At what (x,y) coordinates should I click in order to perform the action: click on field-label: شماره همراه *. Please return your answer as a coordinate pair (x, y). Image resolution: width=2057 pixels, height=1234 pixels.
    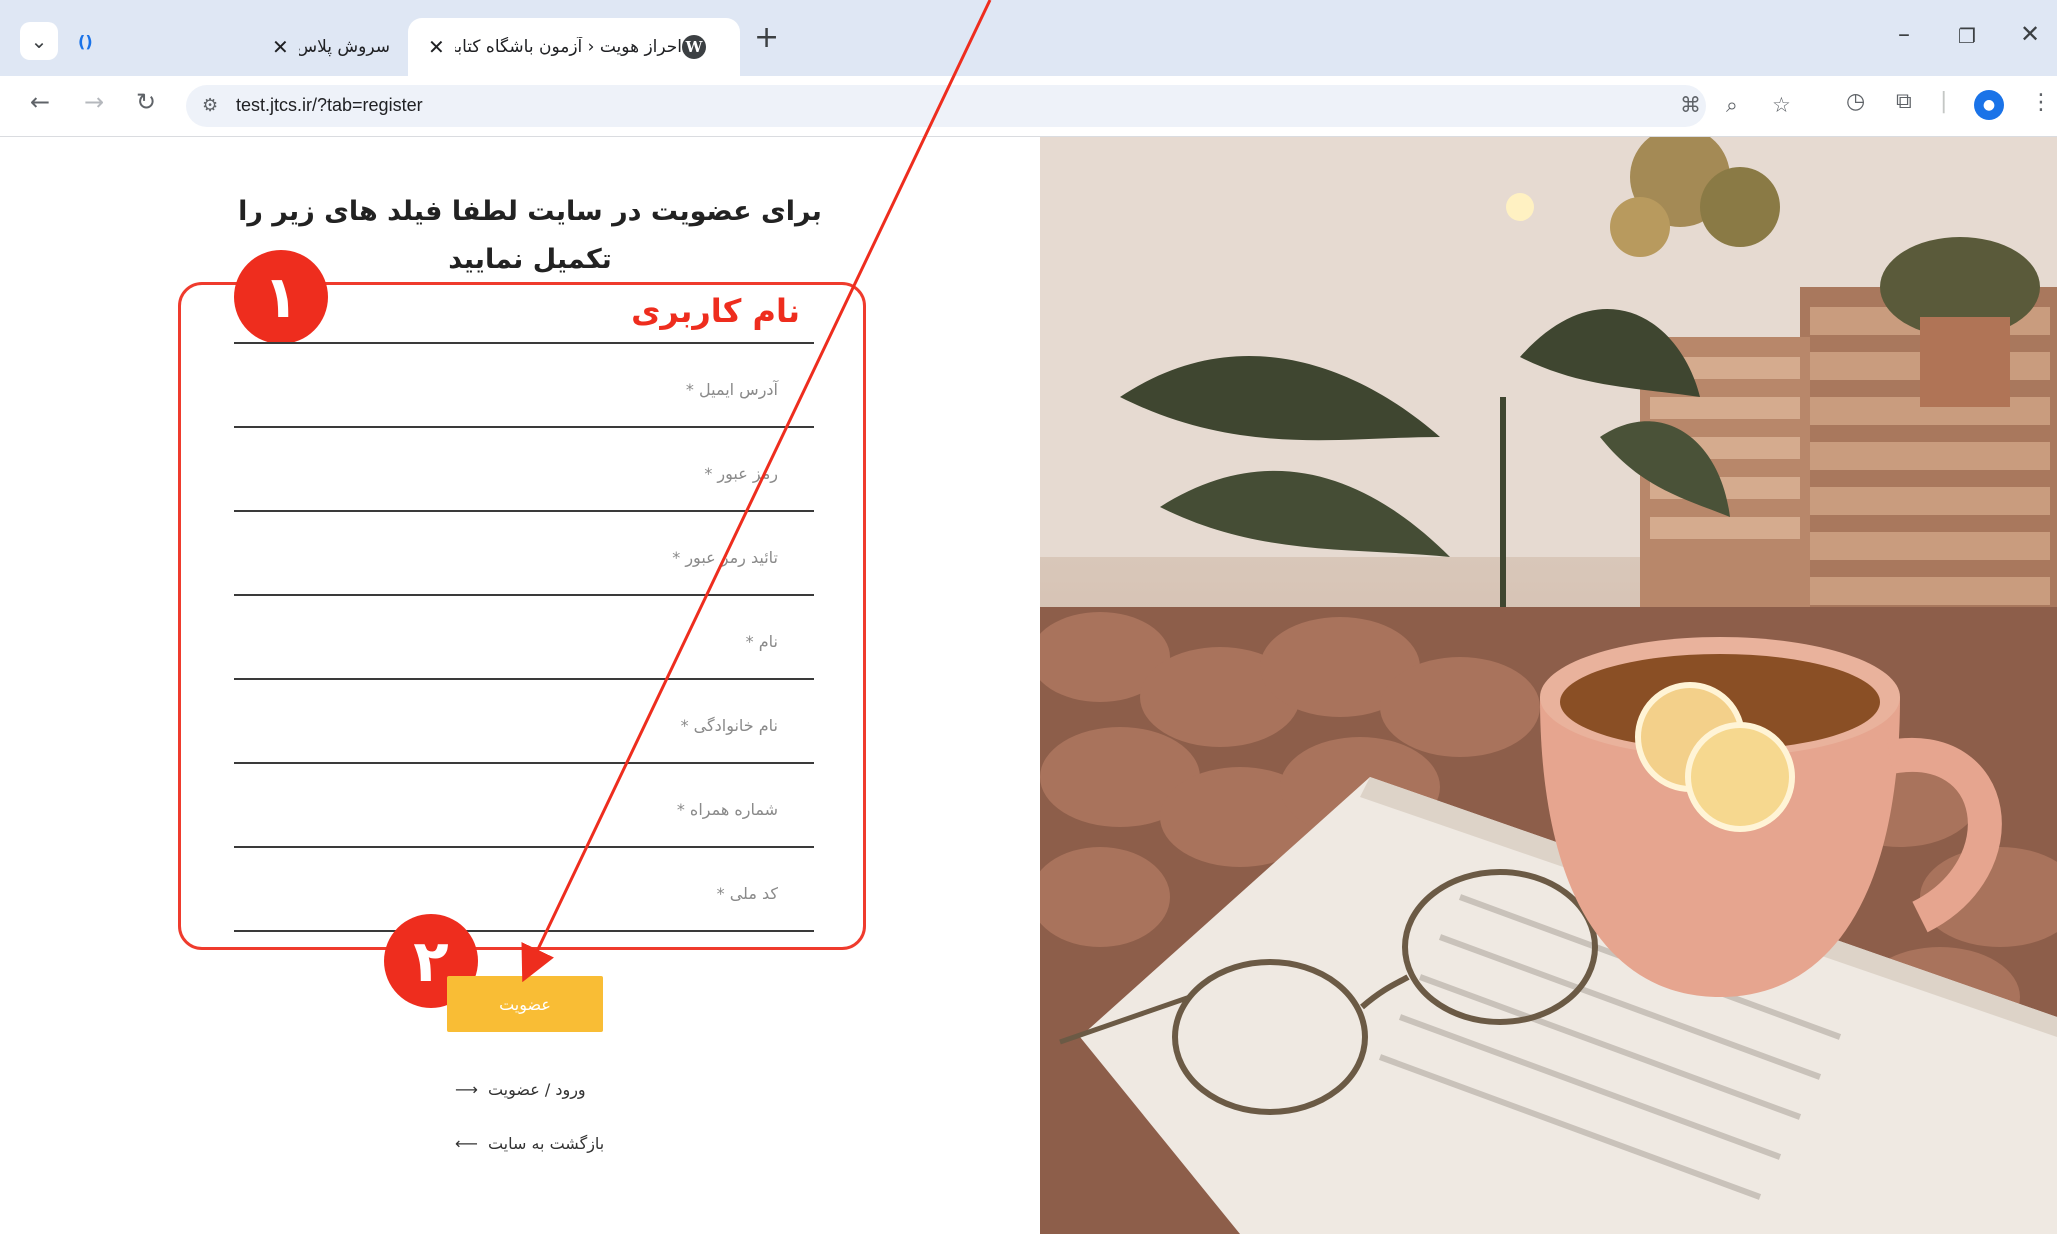
    Looking at the image, I should click on (727, 809).